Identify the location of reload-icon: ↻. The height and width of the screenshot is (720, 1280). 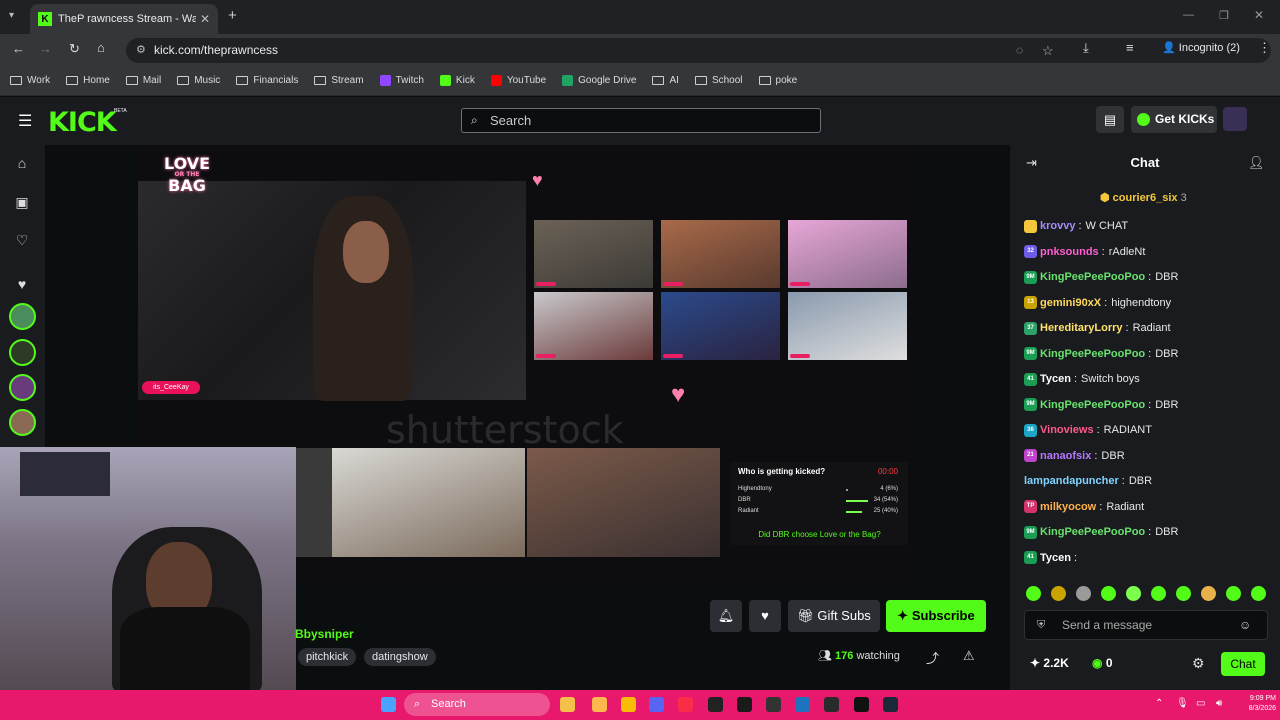
(74, 49).